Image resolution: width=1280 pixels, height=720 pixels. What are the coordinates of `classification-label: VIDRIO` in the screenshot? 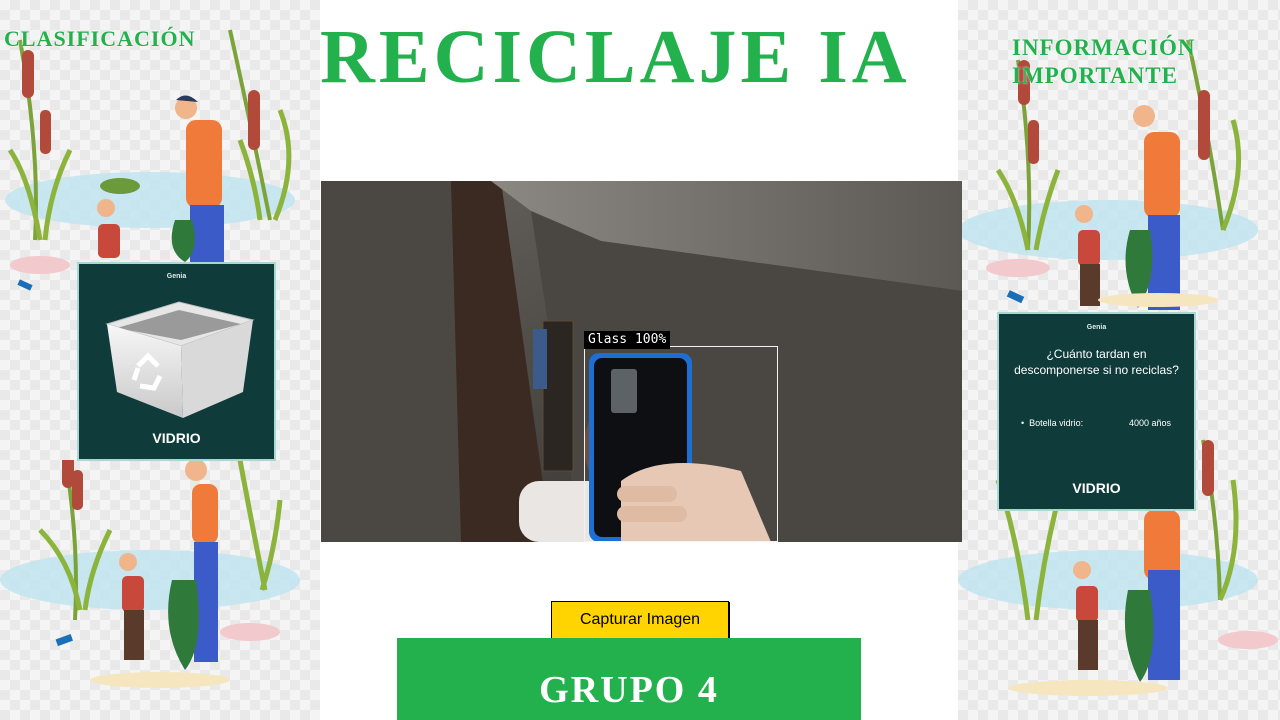 It's located at (176, 438).